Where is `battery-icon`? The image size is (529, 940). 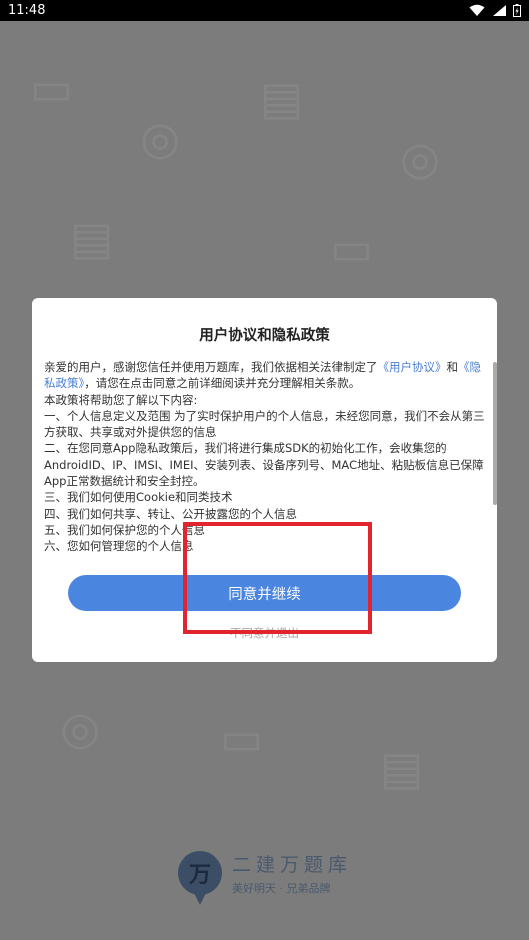
battery-icon is located at coordinates (517, 10).